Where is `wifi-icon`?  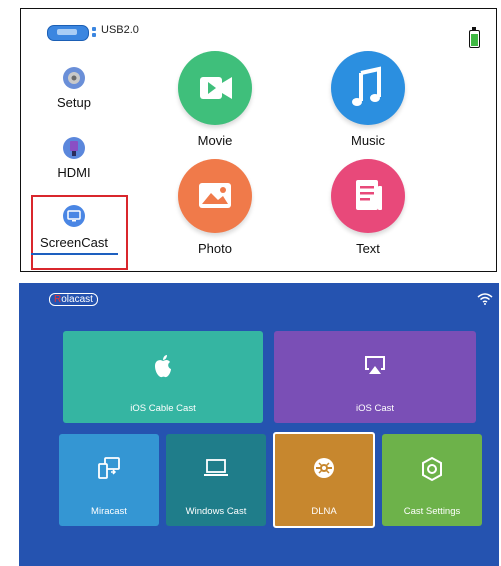
wifi-icon is located at coordinates (485, 299).